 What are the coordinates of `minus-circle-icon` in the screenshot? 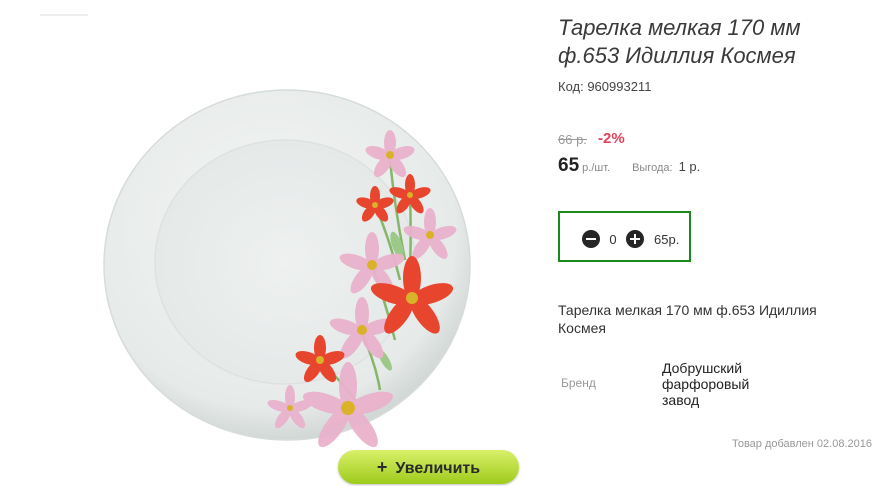 It's located at (591, 239).